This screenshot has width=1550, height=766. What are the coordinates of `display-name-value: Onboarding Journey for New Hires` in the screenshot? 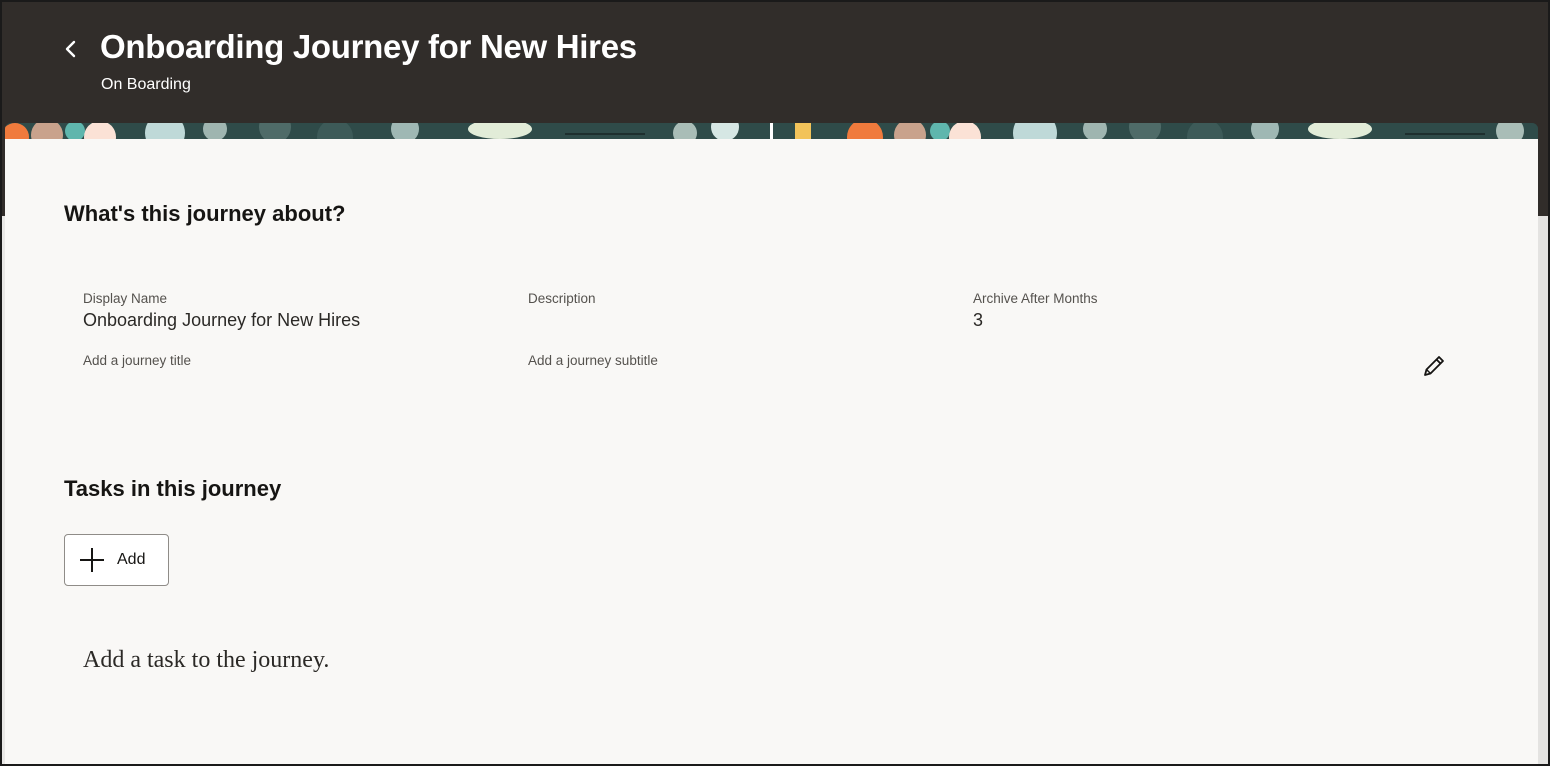 It's located at (222, 320).